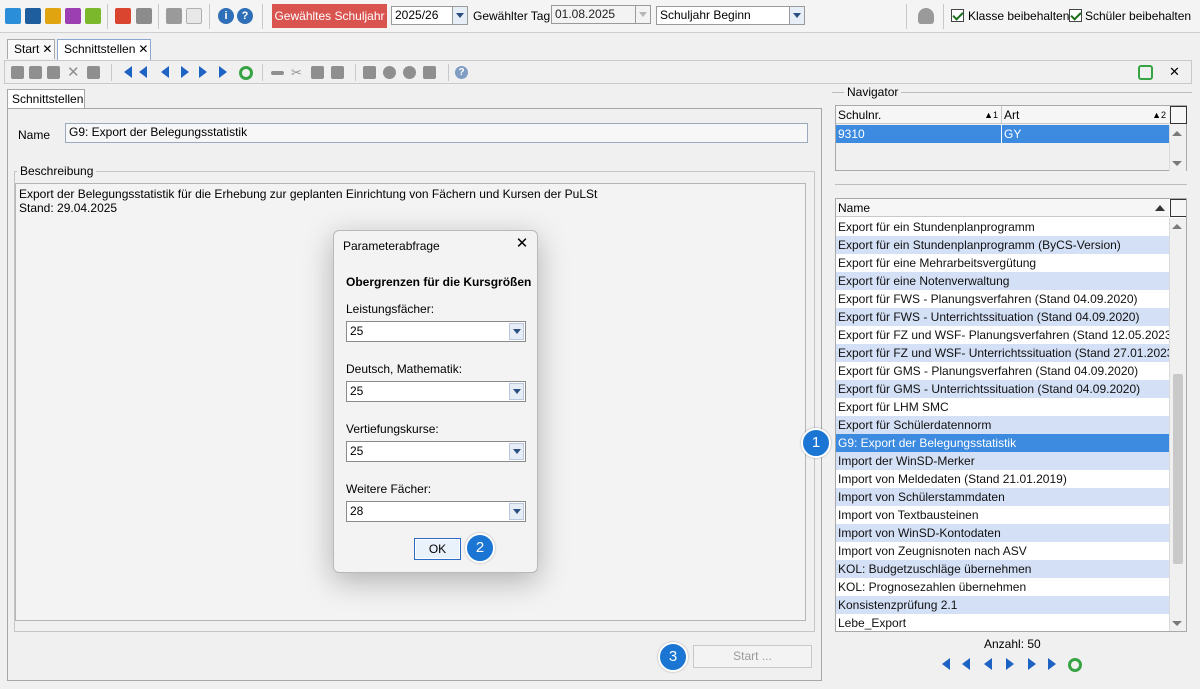 The width and height of the screenshot is (1200, 689). Describe the element at coordinates (409, 72) in the screenshot. I see `bulb-icon` at that location.